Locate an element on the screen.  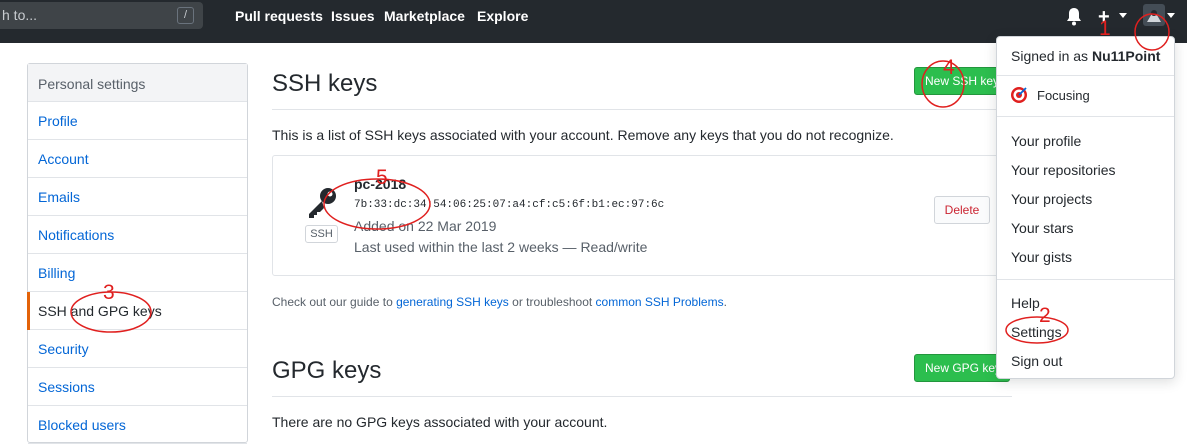
ssh-keys-title: SSH keys is located at coordinates (325, 83).